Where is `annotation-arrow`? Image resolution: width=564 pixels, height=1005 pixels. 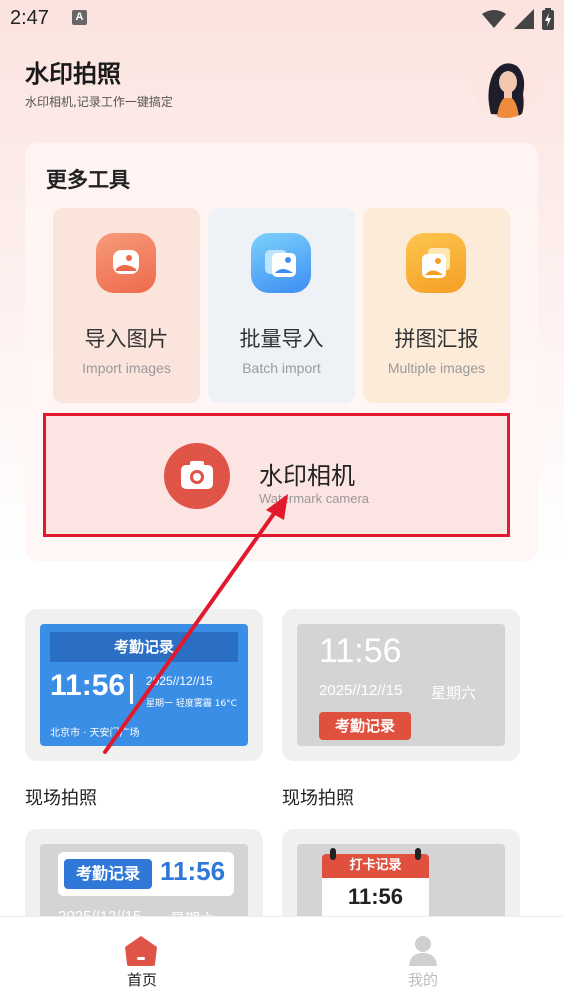
annotation-arrow is located at coordinates (195, 624).